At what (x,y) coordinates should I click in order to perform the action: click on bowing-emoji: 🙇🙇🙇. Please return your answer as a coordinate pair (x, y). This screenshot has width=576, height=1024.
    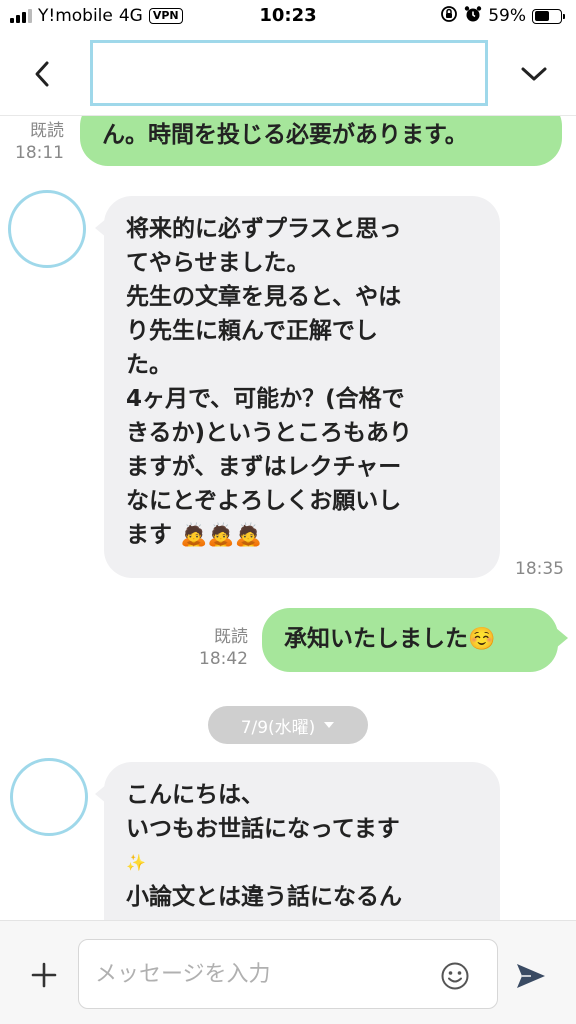
    Looking at the image, I should click on (221, 535).